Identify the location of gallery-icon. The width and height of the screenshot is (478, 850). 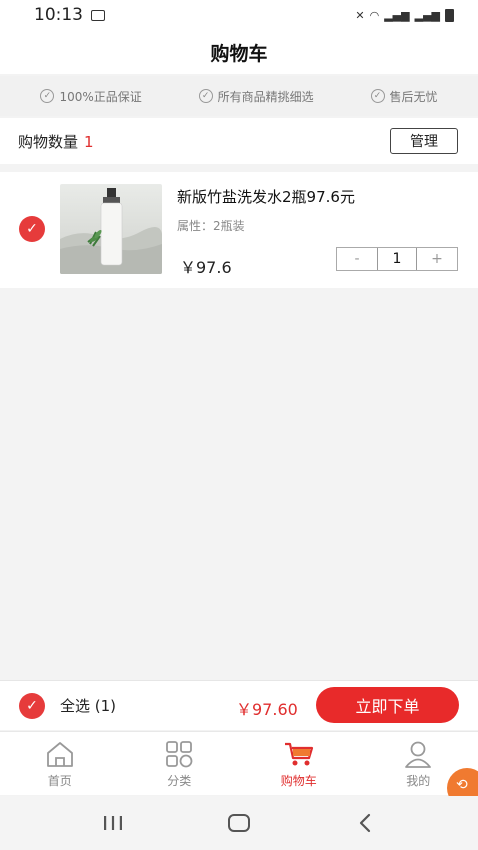
(98, 15).